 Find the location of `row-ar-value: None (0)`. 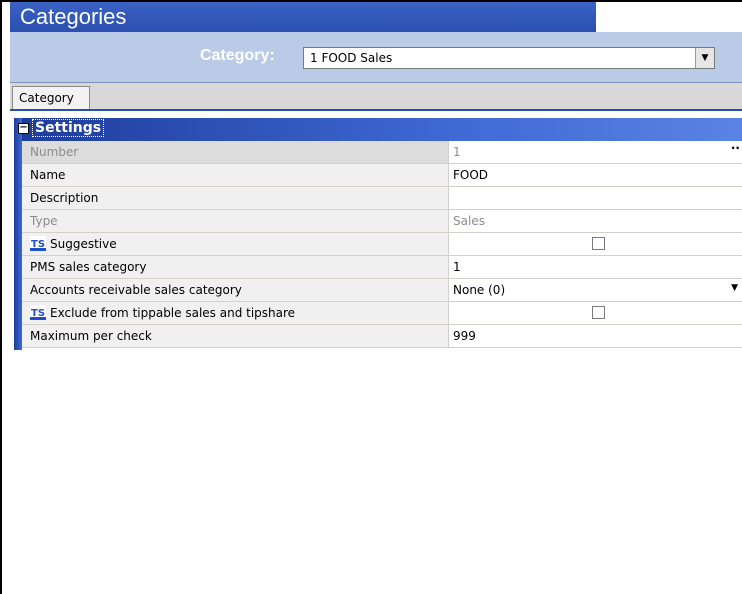

row-ar-value: None (0) is located at coordinates (479, 290).